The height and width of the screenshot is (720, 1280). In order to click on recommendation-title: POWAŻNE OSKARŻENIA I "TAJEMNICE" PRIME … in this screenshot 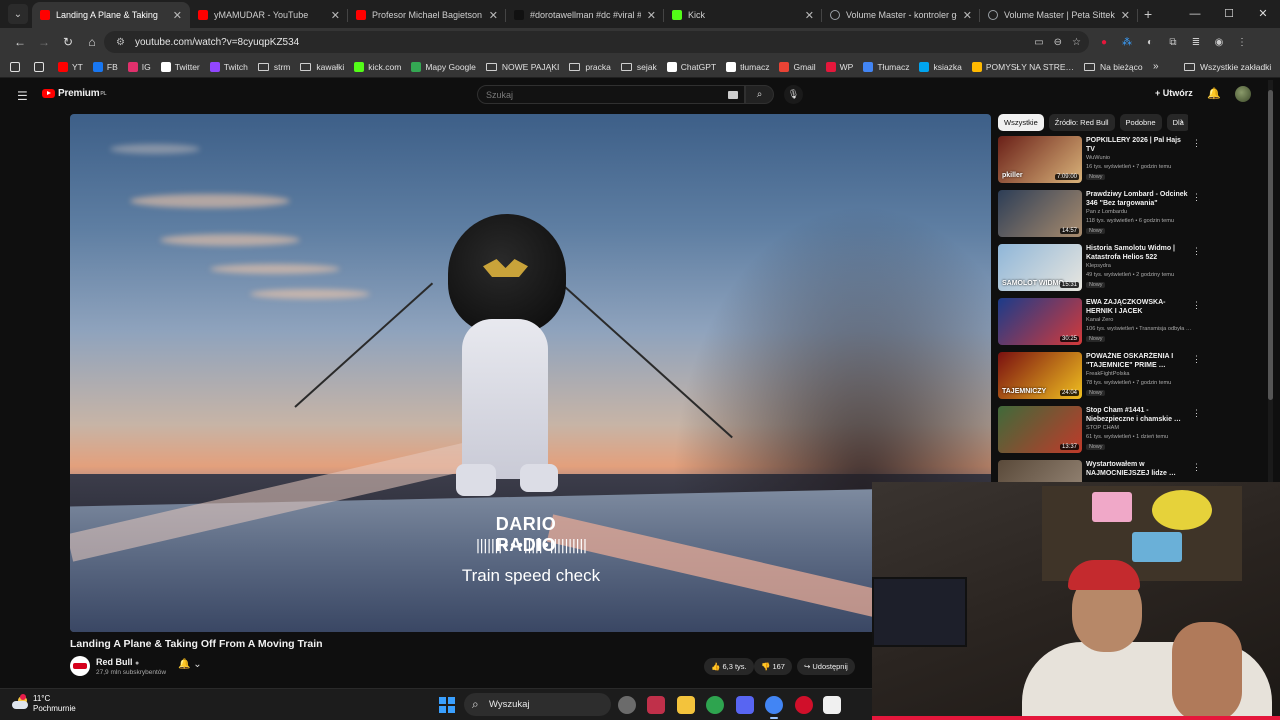, I will do `click(1137, 361)`.